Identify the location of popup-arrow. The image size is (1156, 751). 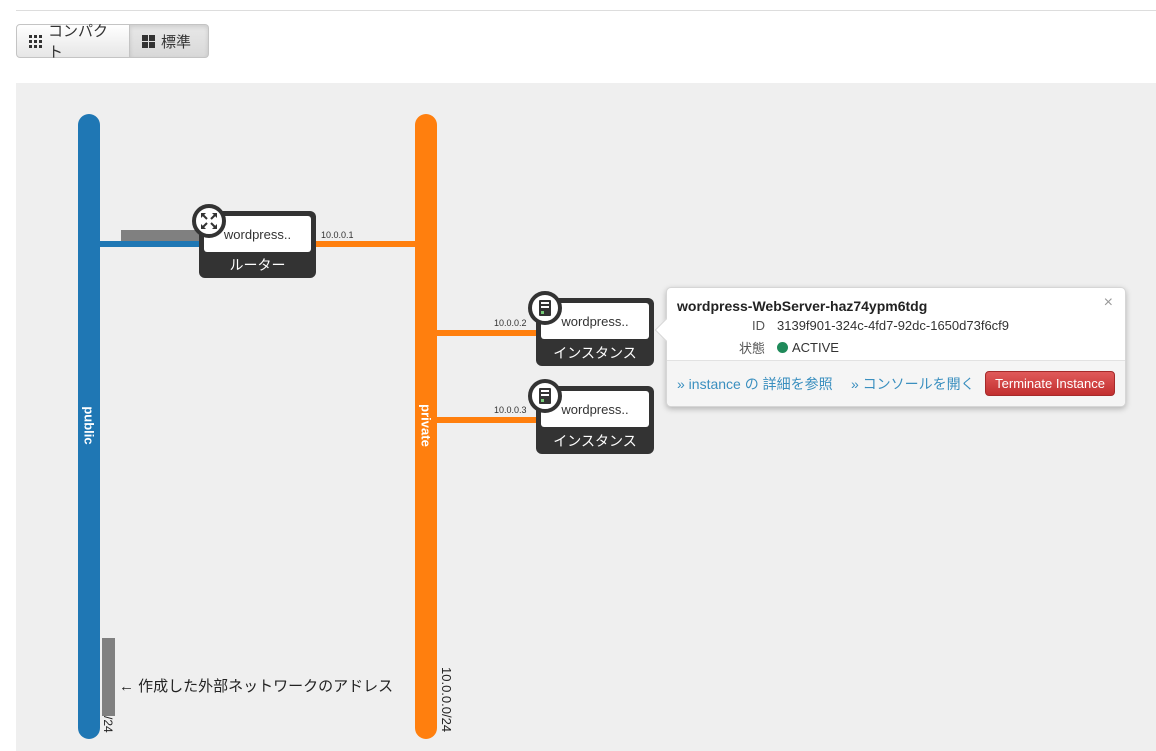
(666, 330).